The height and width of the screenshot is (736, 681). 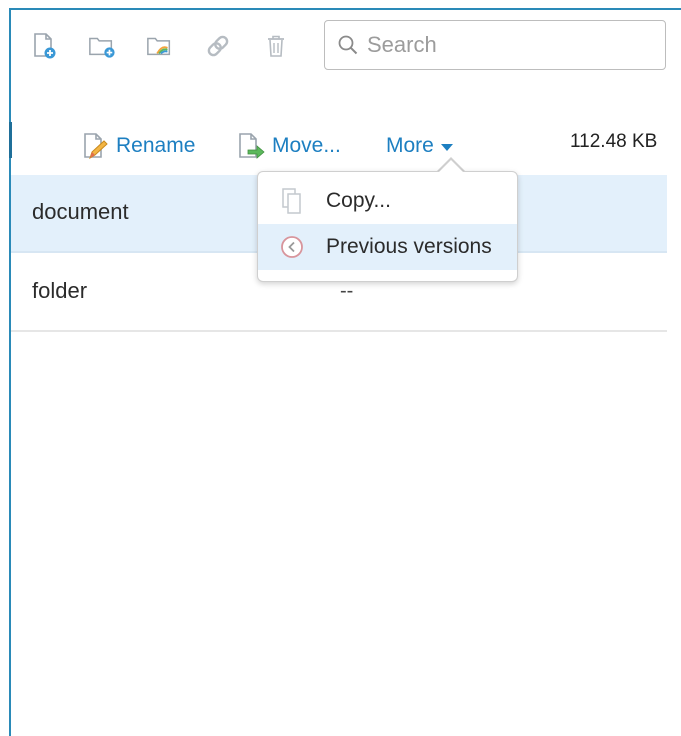 What do you see at coordinates (409, 246) in the screenshot?
I see `menu-item-label: Previous versions` at bounding box center [409, 246].